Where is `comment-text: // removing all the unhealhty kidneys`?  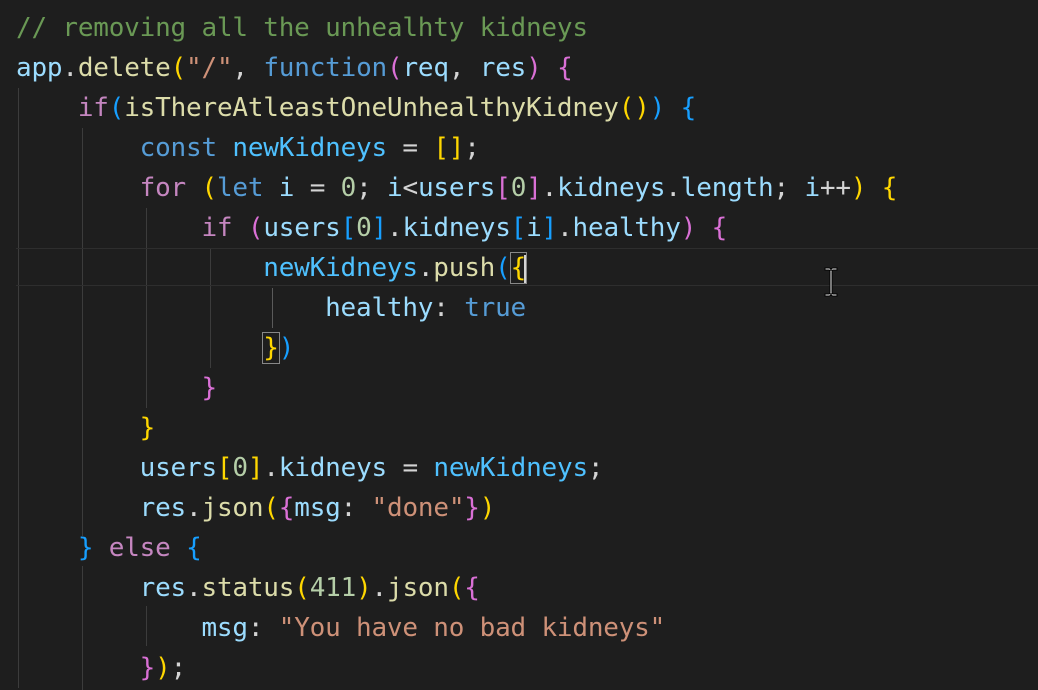 comment-text: // removing all the unhealhty kidneys is located at coordinates (302, 28).